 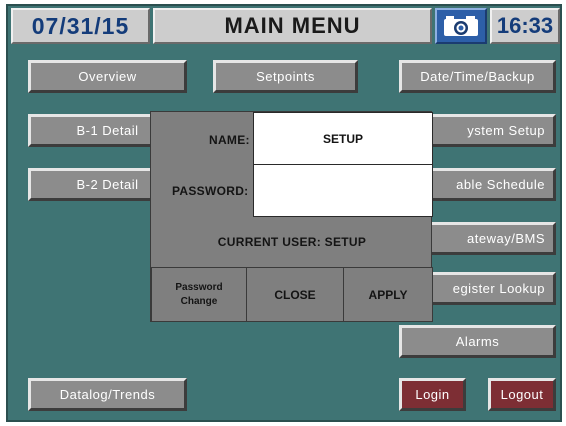 I want to click on alarms-label: Alarms, so click(x=477, y=341).